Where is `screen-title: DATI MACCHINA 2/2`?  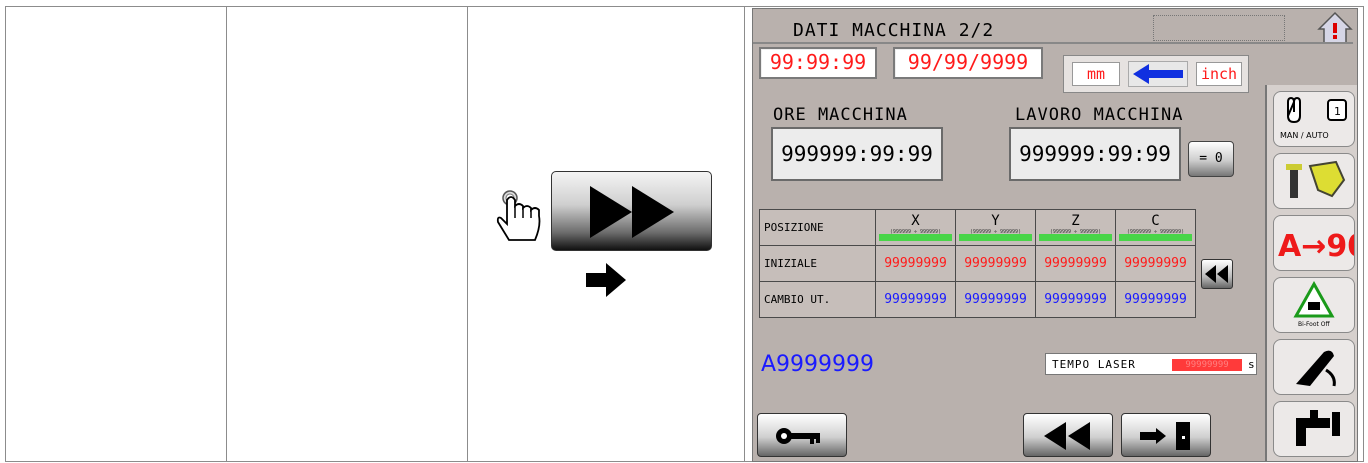 screen-title: DATI MACCHINA 2/2 is located at coordinates (894, 30).